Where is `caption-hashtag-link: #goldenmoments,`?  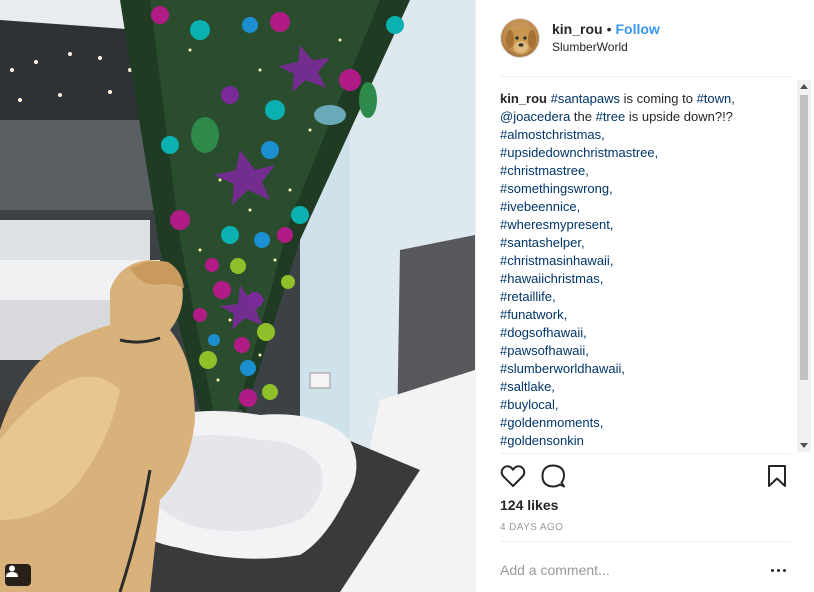 caption-hashtag-link: #goldenmoments, is located at coordinates (635, 423).